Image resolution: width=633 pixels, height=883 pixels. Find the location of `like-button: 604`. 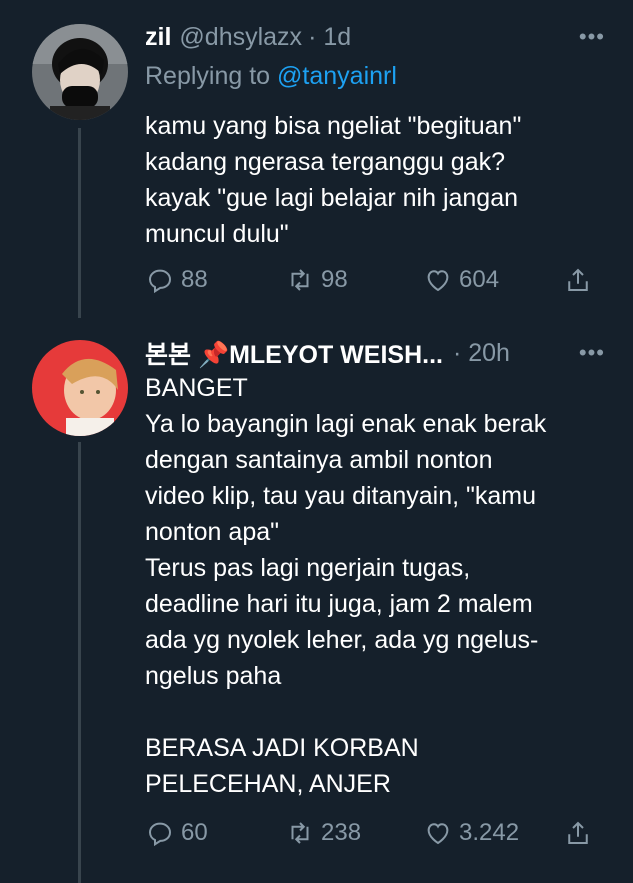

like-button: 604 is located at coordinates (461, 280).